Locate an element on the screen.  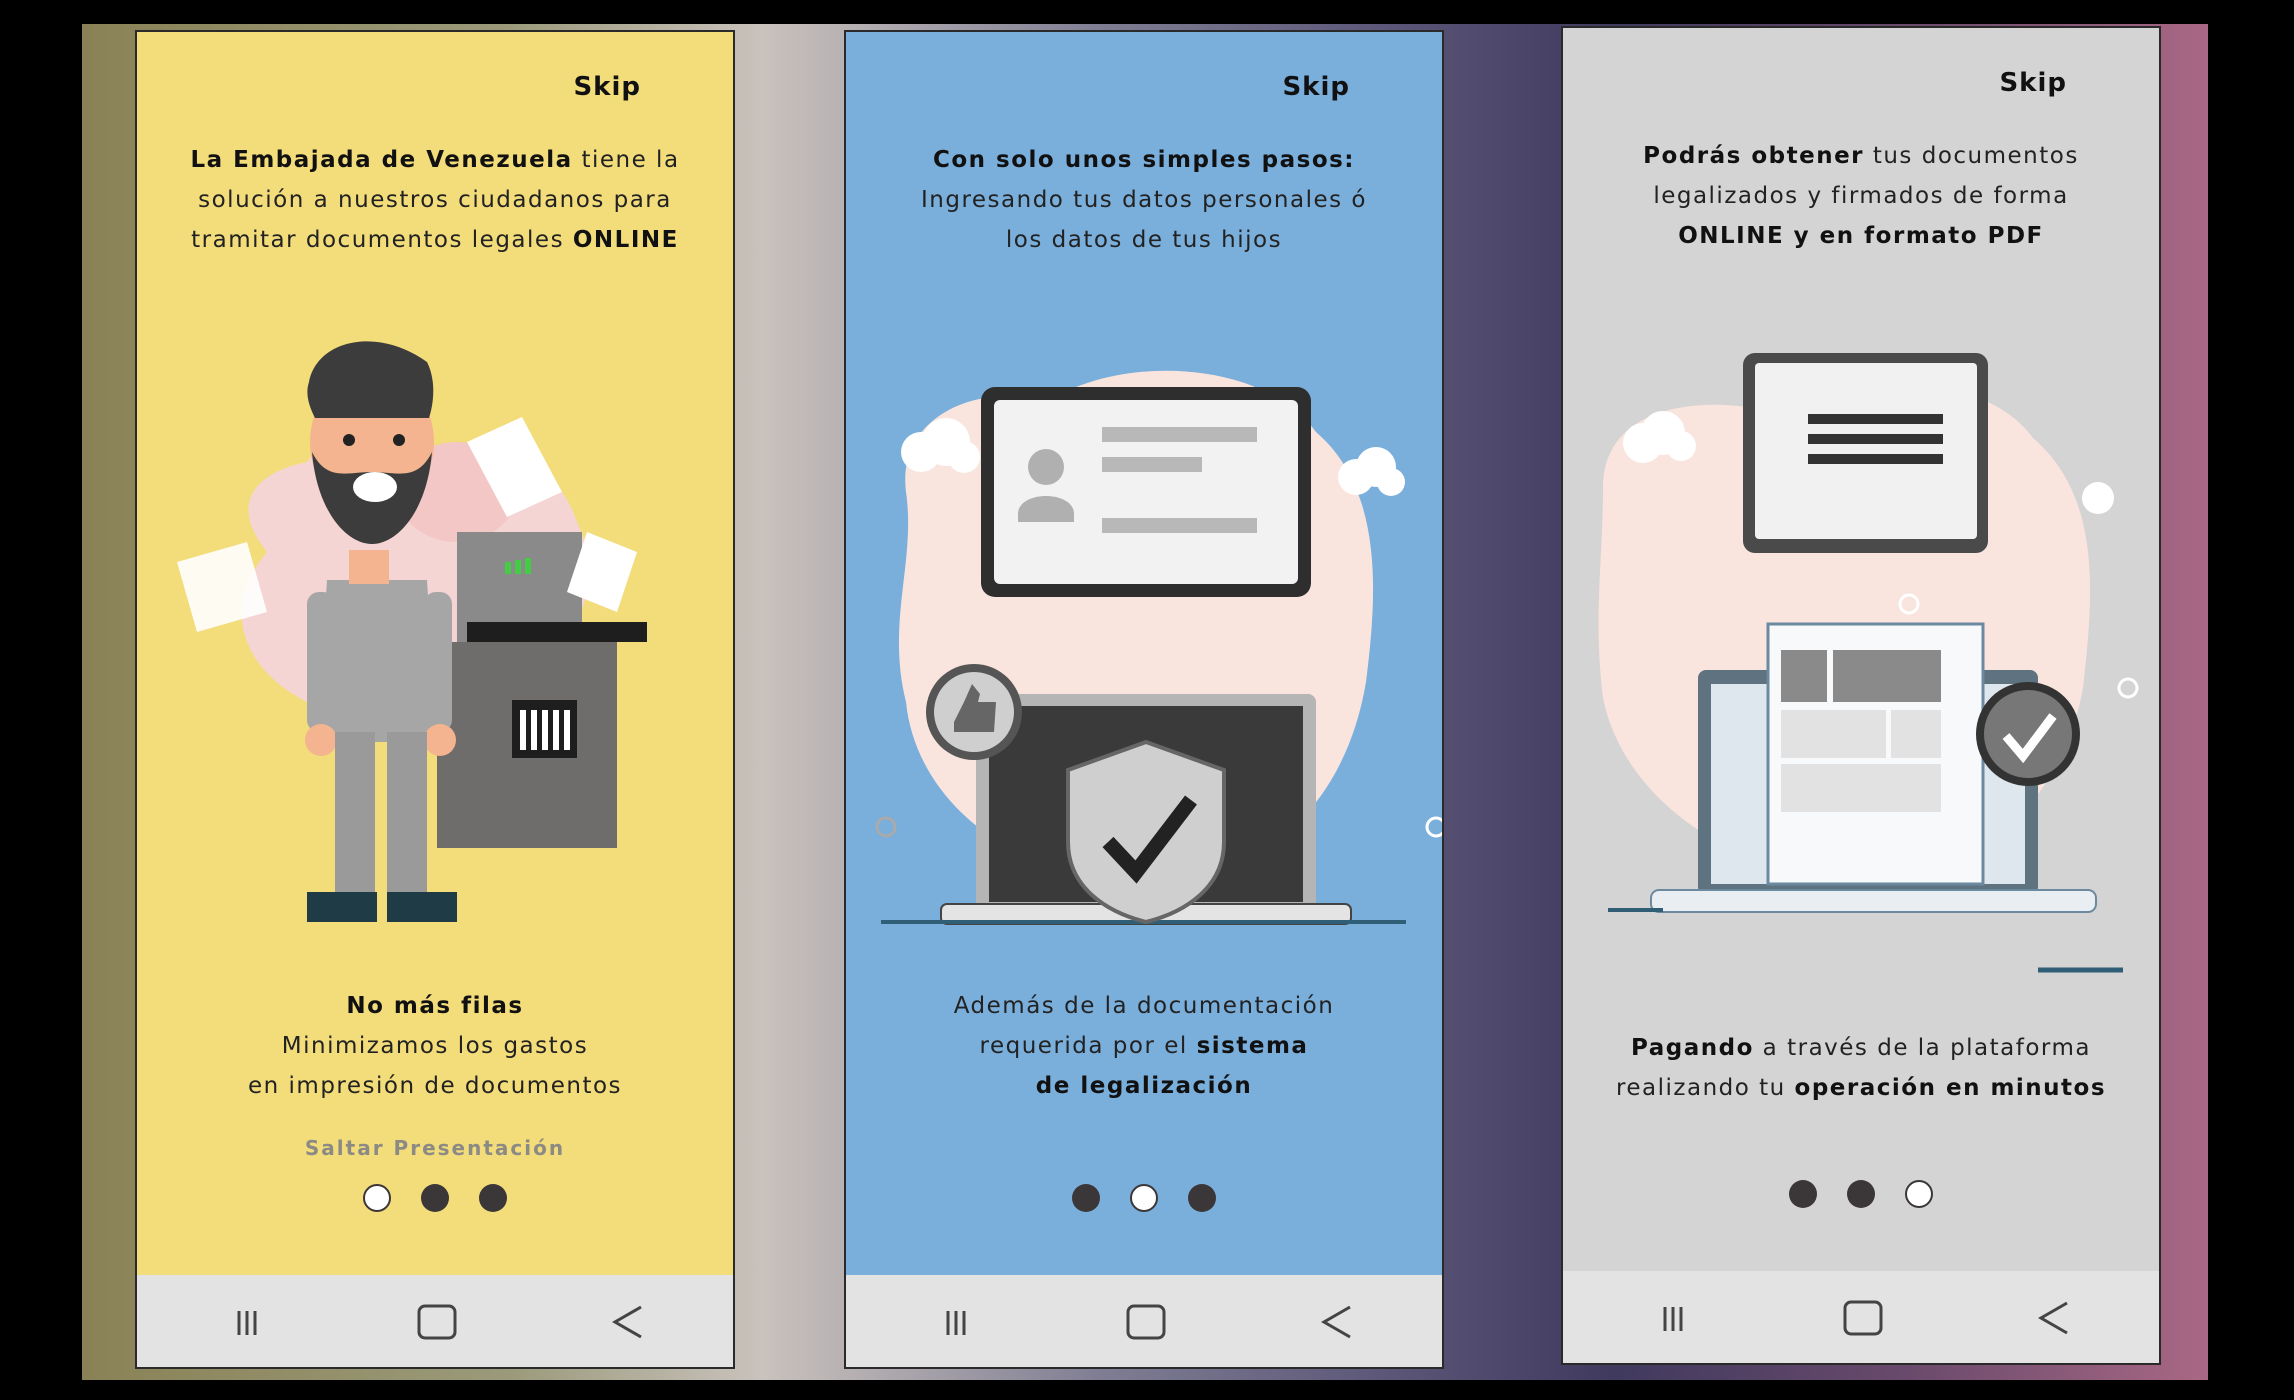
id-card-laptop-shield-illustration is located at coordinates (1158, 647).